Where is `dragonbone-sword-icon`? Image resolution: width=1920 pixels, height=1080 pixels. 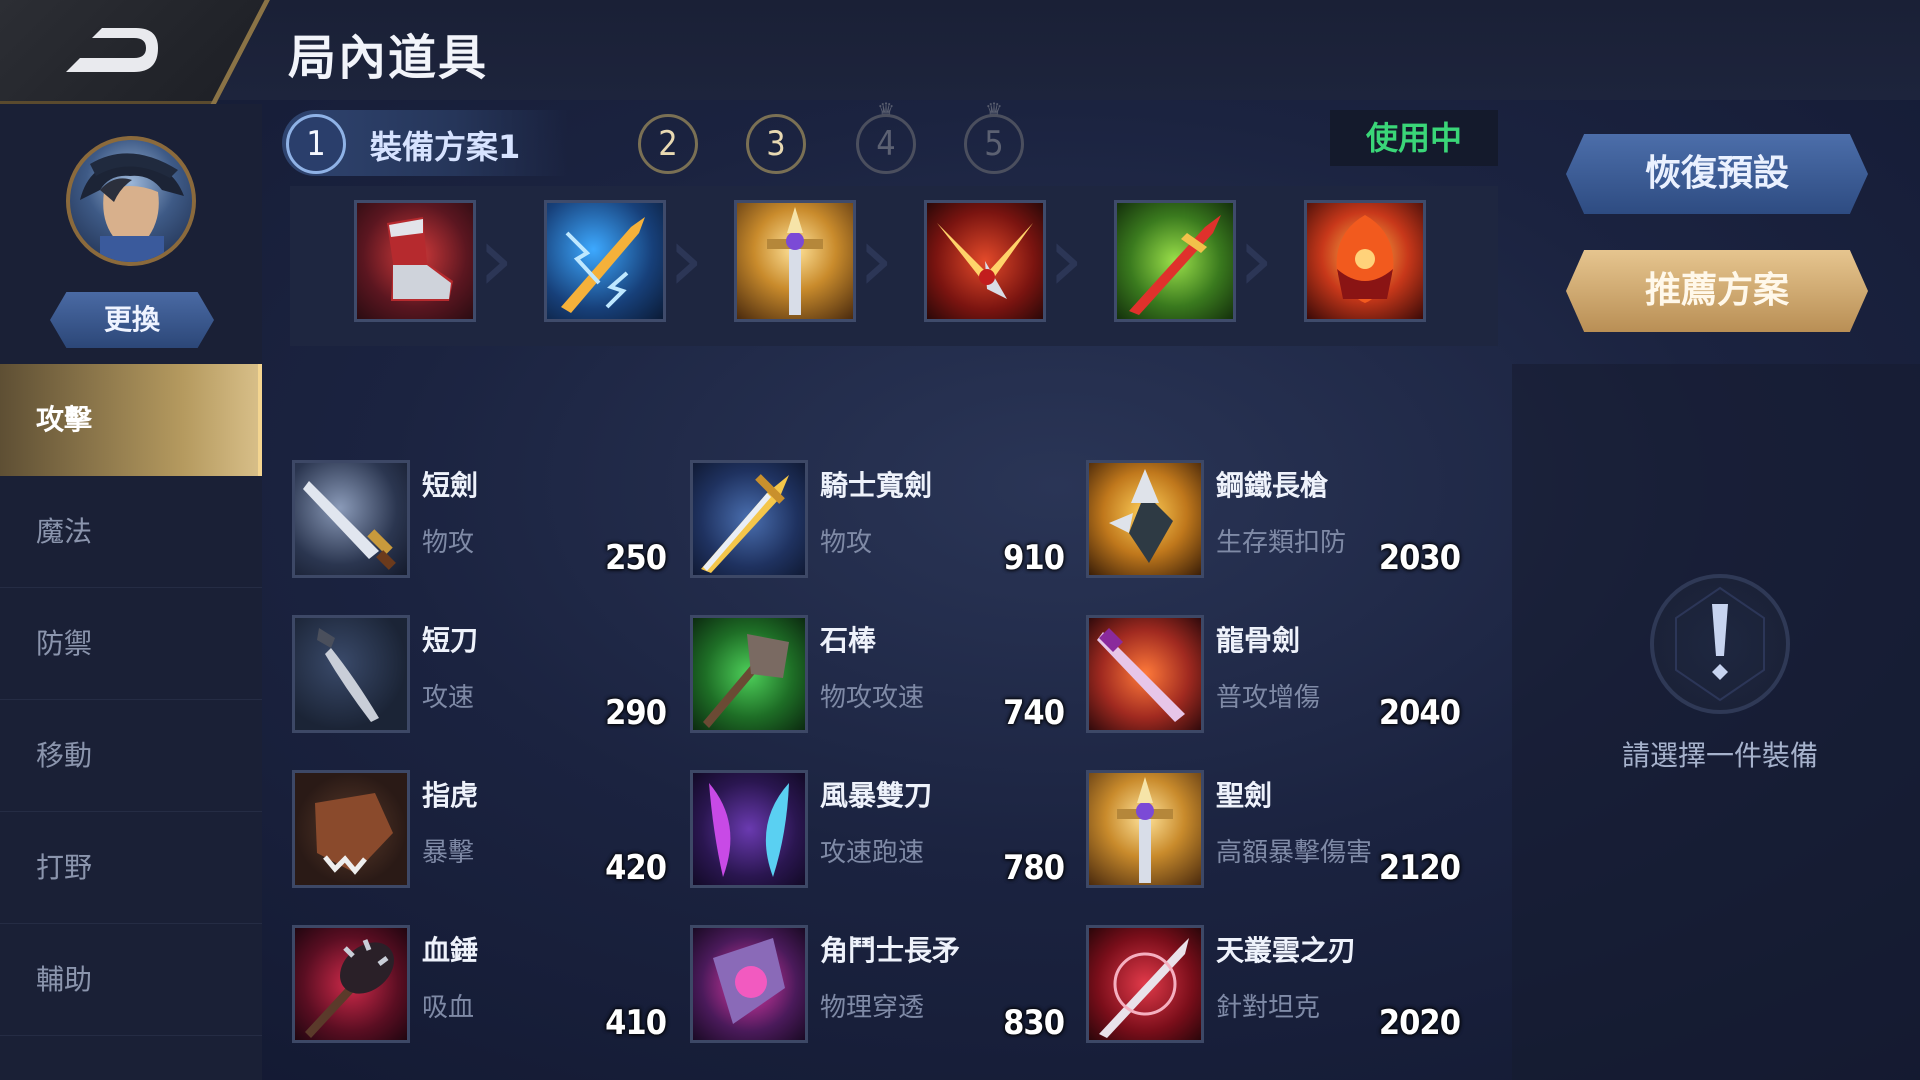
dragonbone-sword-icon is located at coordinates (1145, 674).